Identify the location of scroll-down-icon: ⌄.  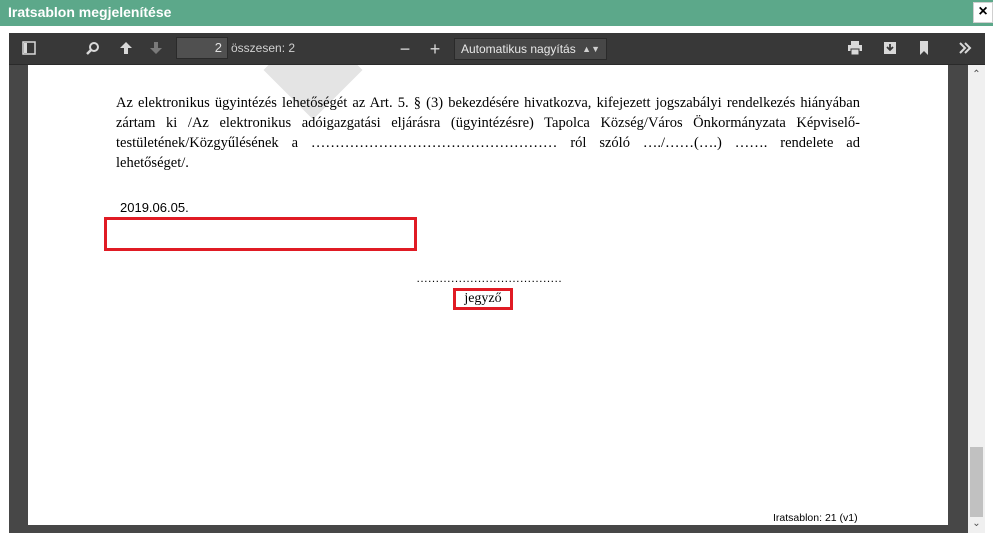
(976, 524).